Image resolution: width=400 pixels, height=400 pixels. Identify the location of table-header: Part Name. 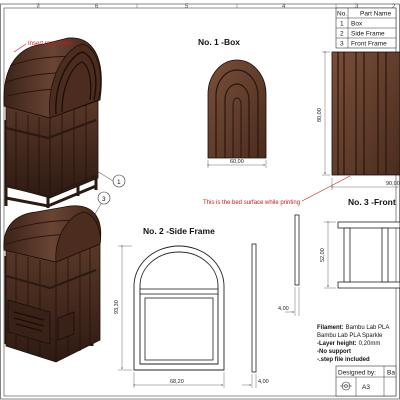
(375, 14).